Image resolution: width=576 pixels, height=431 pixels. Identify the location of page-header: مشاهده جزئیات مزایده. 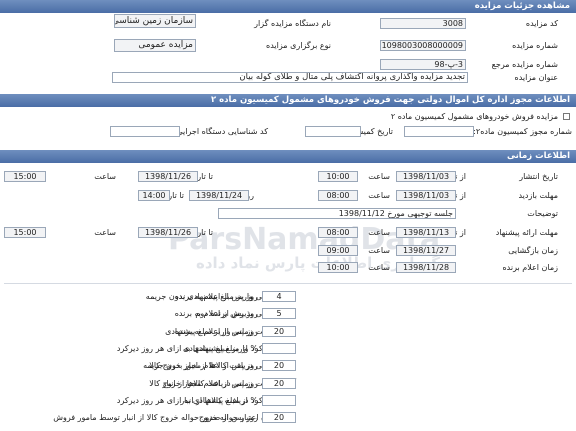
(288, 6).